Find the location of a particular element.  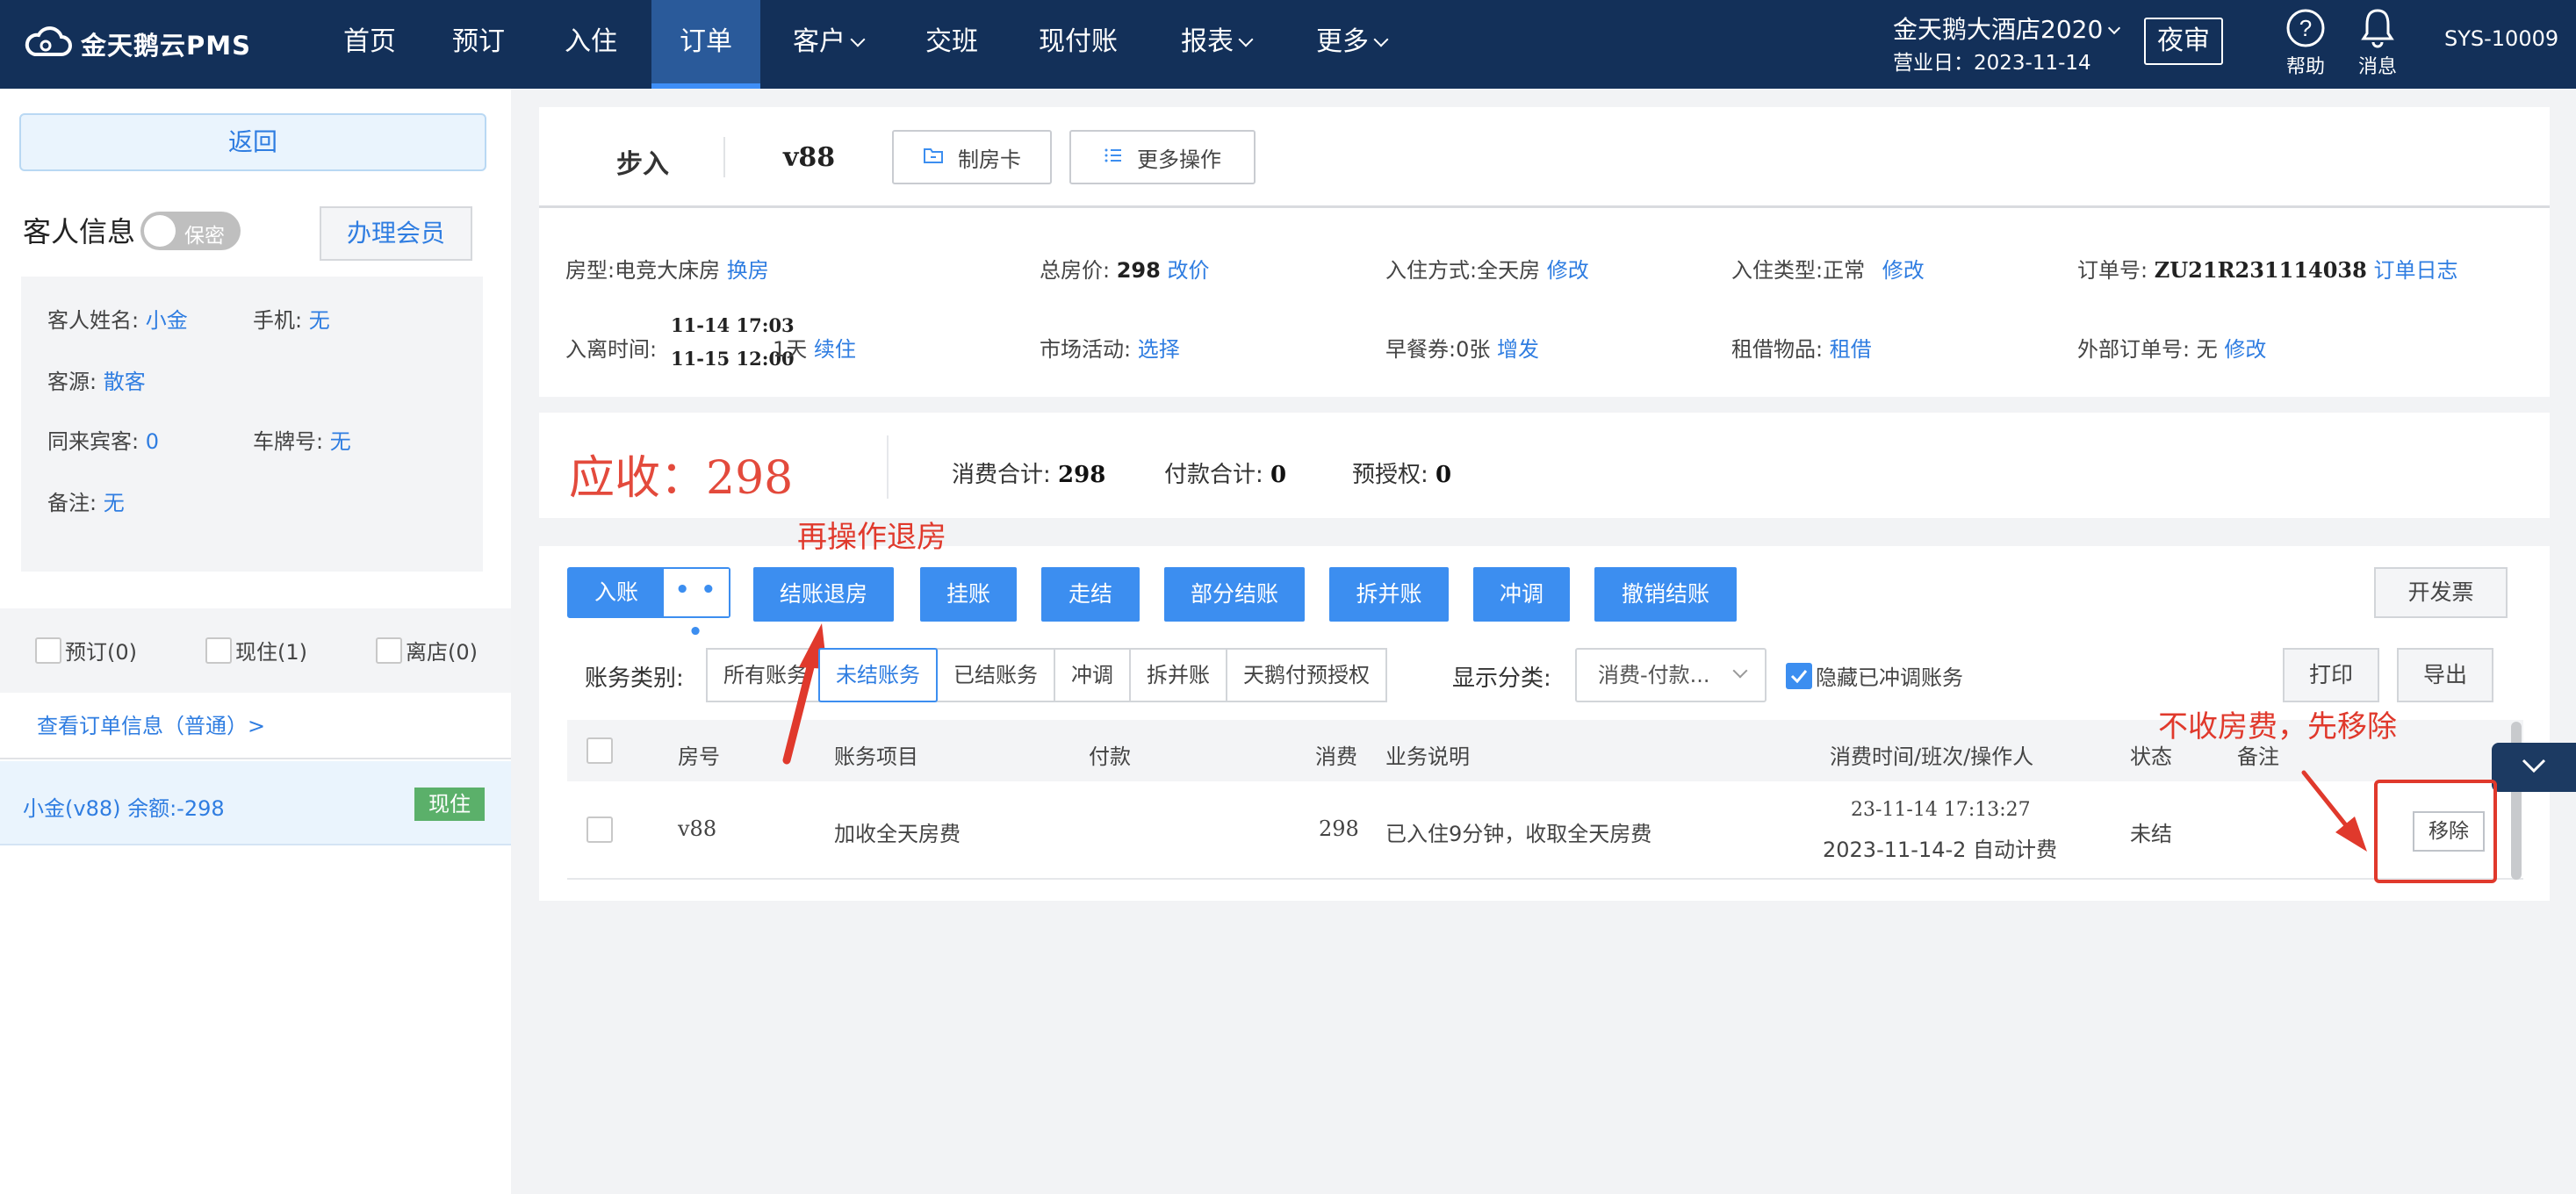

remark-field: 备注: 无 is located at coordinates (86, 503).